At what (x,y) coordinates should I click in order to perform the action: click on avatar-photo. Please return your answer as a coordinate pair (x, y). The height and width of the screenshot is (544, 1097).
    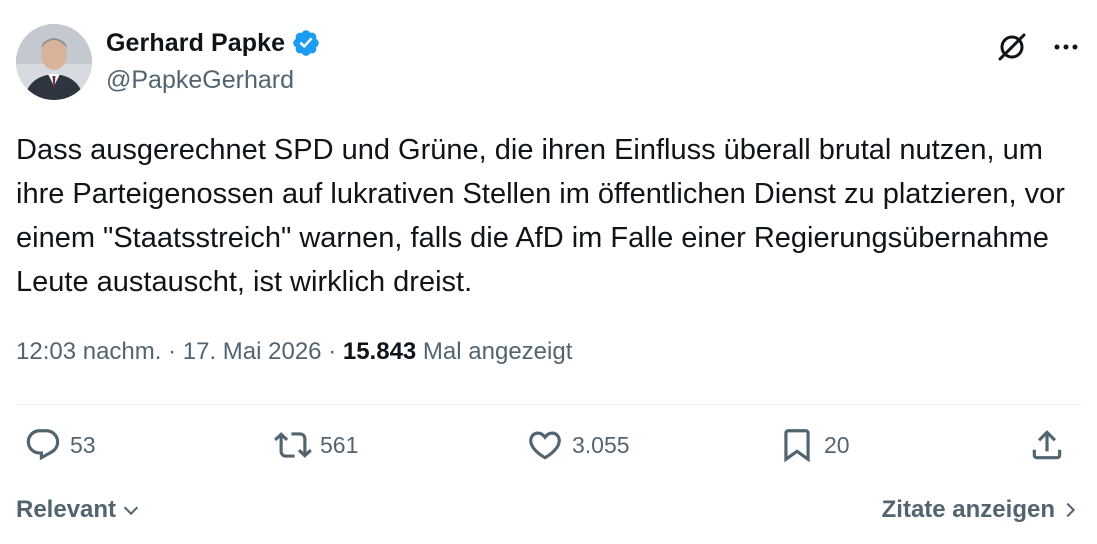
    Looking at the image, I should click on (54, 62).